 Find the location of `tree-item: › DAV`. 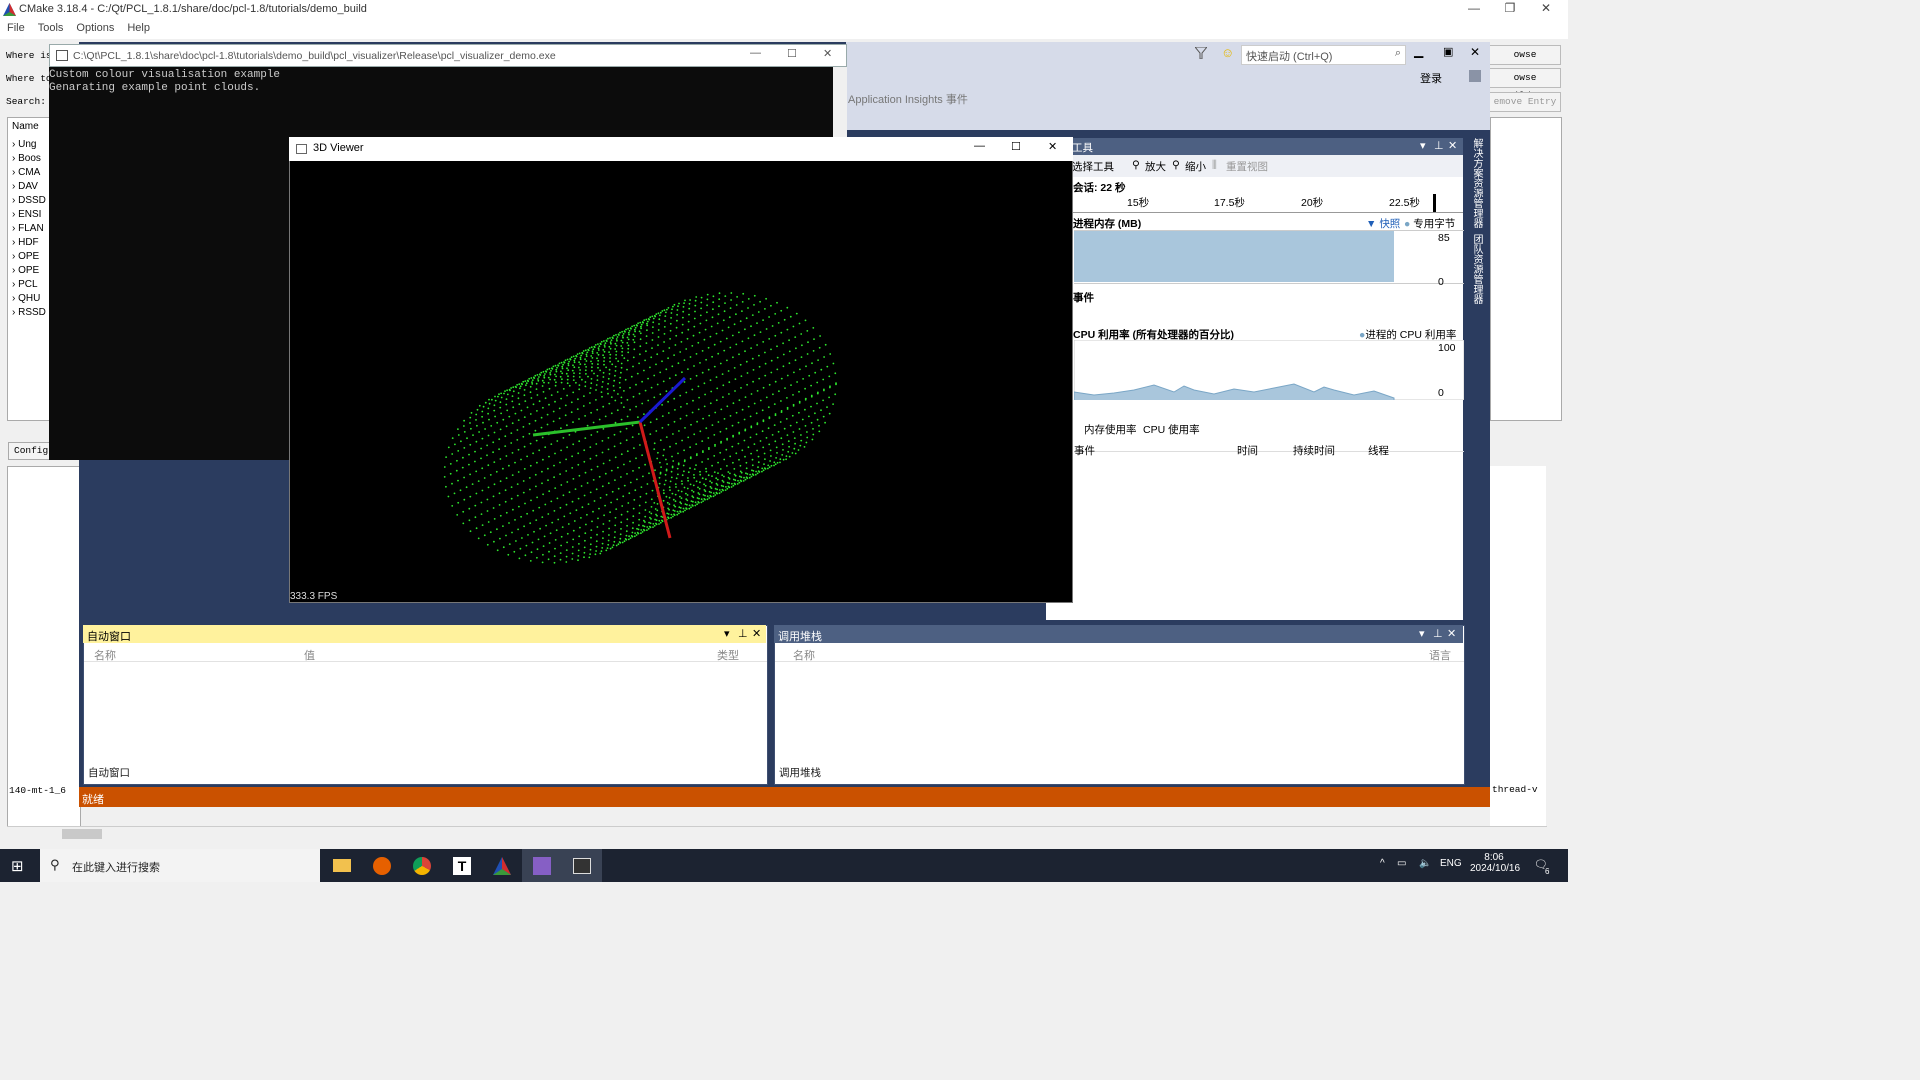

tree-item: › DAV is located at coordinates (25, 186).